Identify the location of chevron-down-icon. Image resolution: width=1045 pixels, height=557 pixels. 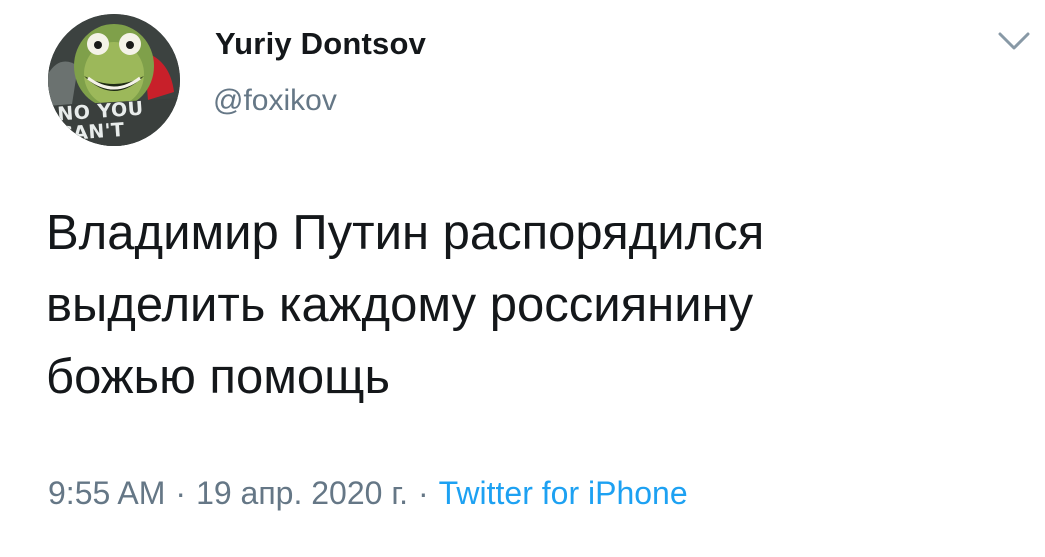
(1014, 41).